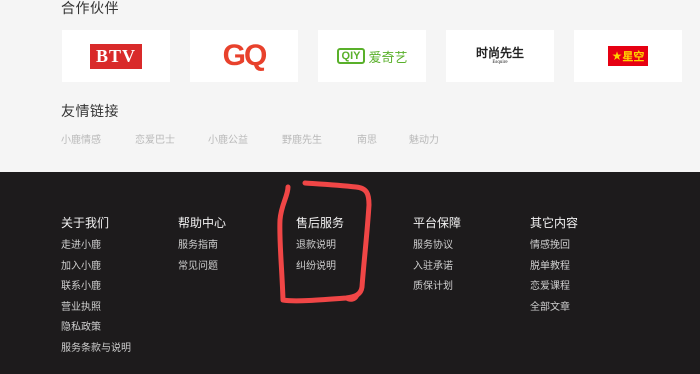  What do you see at coordinates (96, 271) in the screenshot?
I see `footer-link: 加入小鹿` at bounding box center [96, 271].